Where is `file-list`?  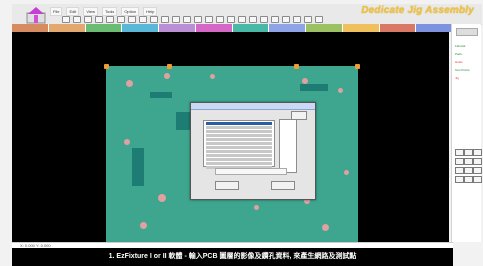
file-list is located at coordinates (239, 144).